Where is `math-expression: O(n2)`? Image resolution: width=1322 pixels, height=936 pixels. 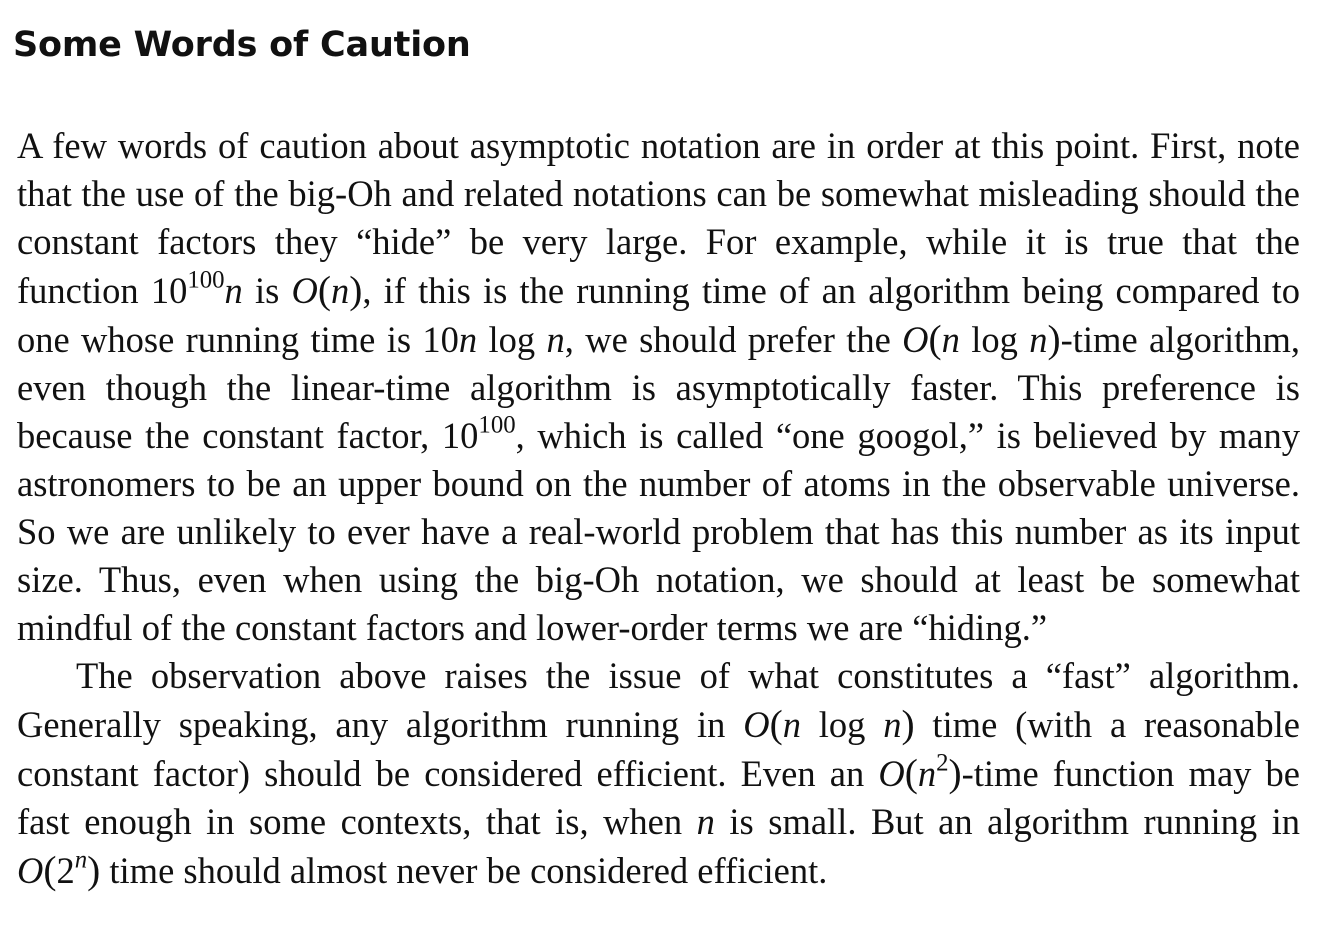
math-expression: O(n2) is located at coordinates (920, 772).